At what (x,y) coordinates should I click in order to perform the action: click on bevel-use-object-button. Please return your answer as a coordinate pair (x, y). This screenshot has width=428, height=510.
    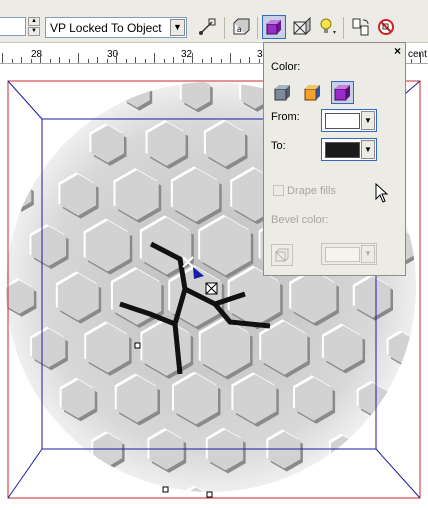
    Looking at the image, I should click on (282, 255).